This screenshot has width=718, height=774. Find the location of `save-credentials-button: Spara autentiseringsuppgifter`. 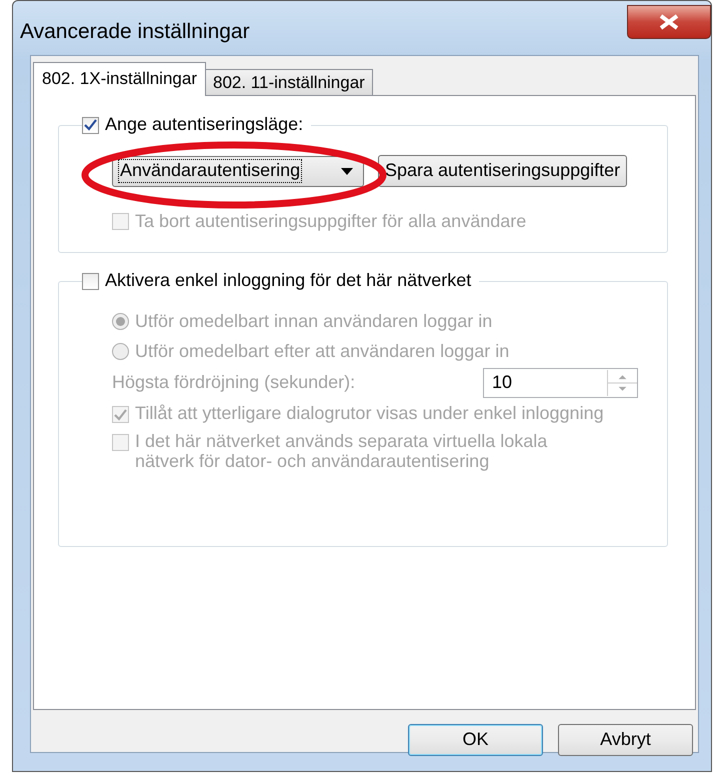

save-credentials-button: Spara autentiseringsuppgifter is located at coordinates (503, 171).